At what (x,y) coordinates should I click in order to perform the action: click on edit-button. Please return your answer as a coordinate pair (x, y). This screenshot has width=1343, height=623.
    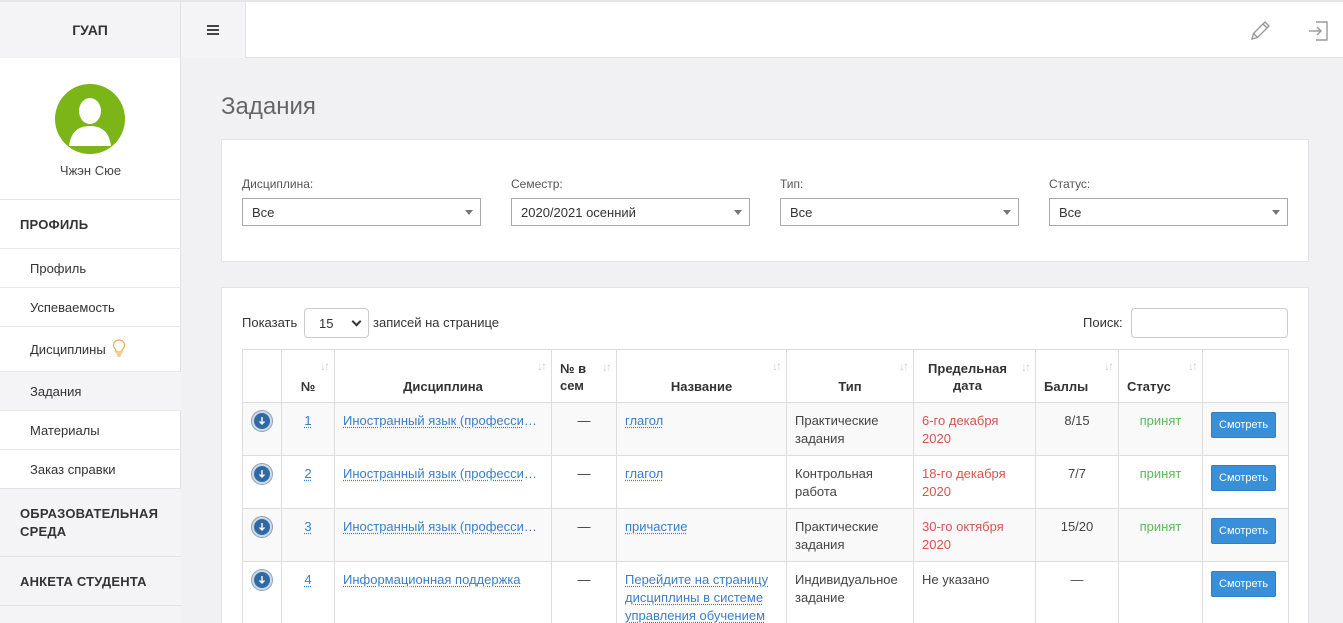
    Looking at the image, I should click on (1260, 31).